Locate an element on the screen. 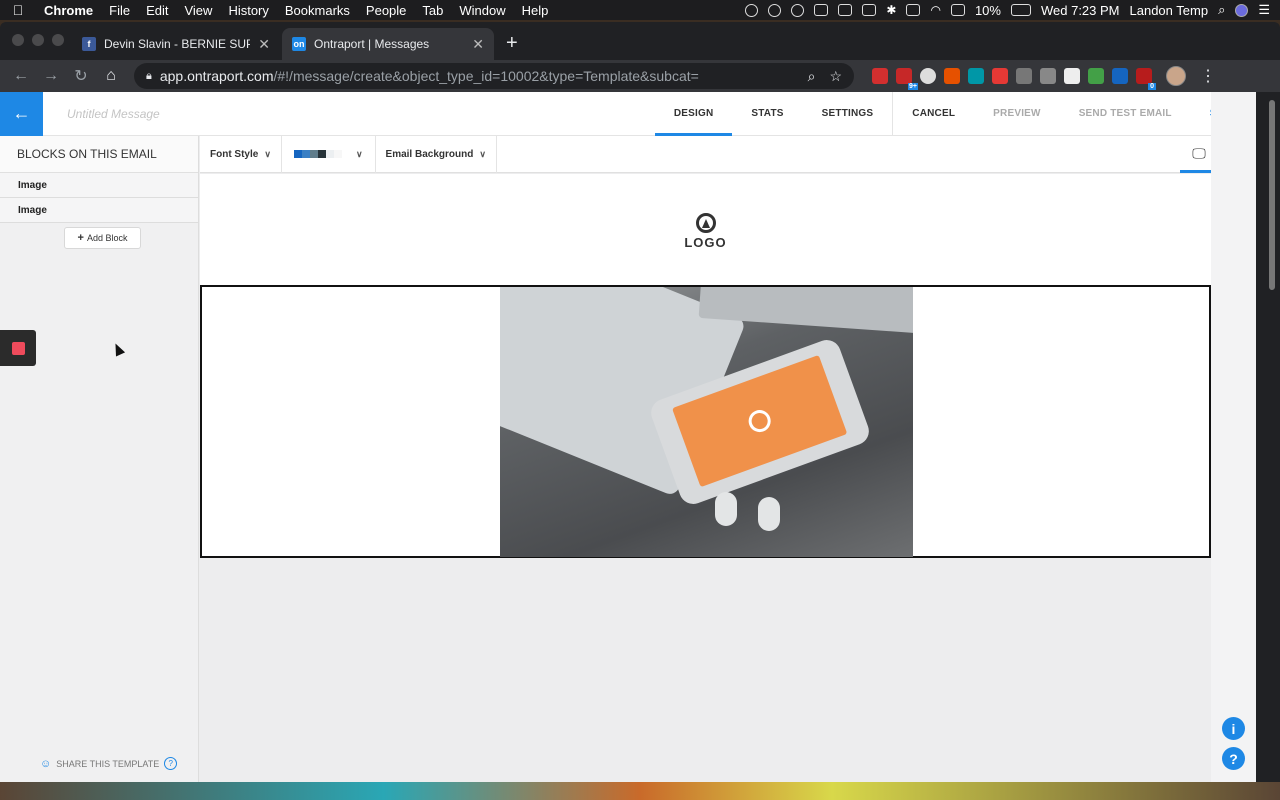  tab-facebook: f Devin Slavin - BERNIE SUPPOR ✕ is located at coordinates (176, 44).